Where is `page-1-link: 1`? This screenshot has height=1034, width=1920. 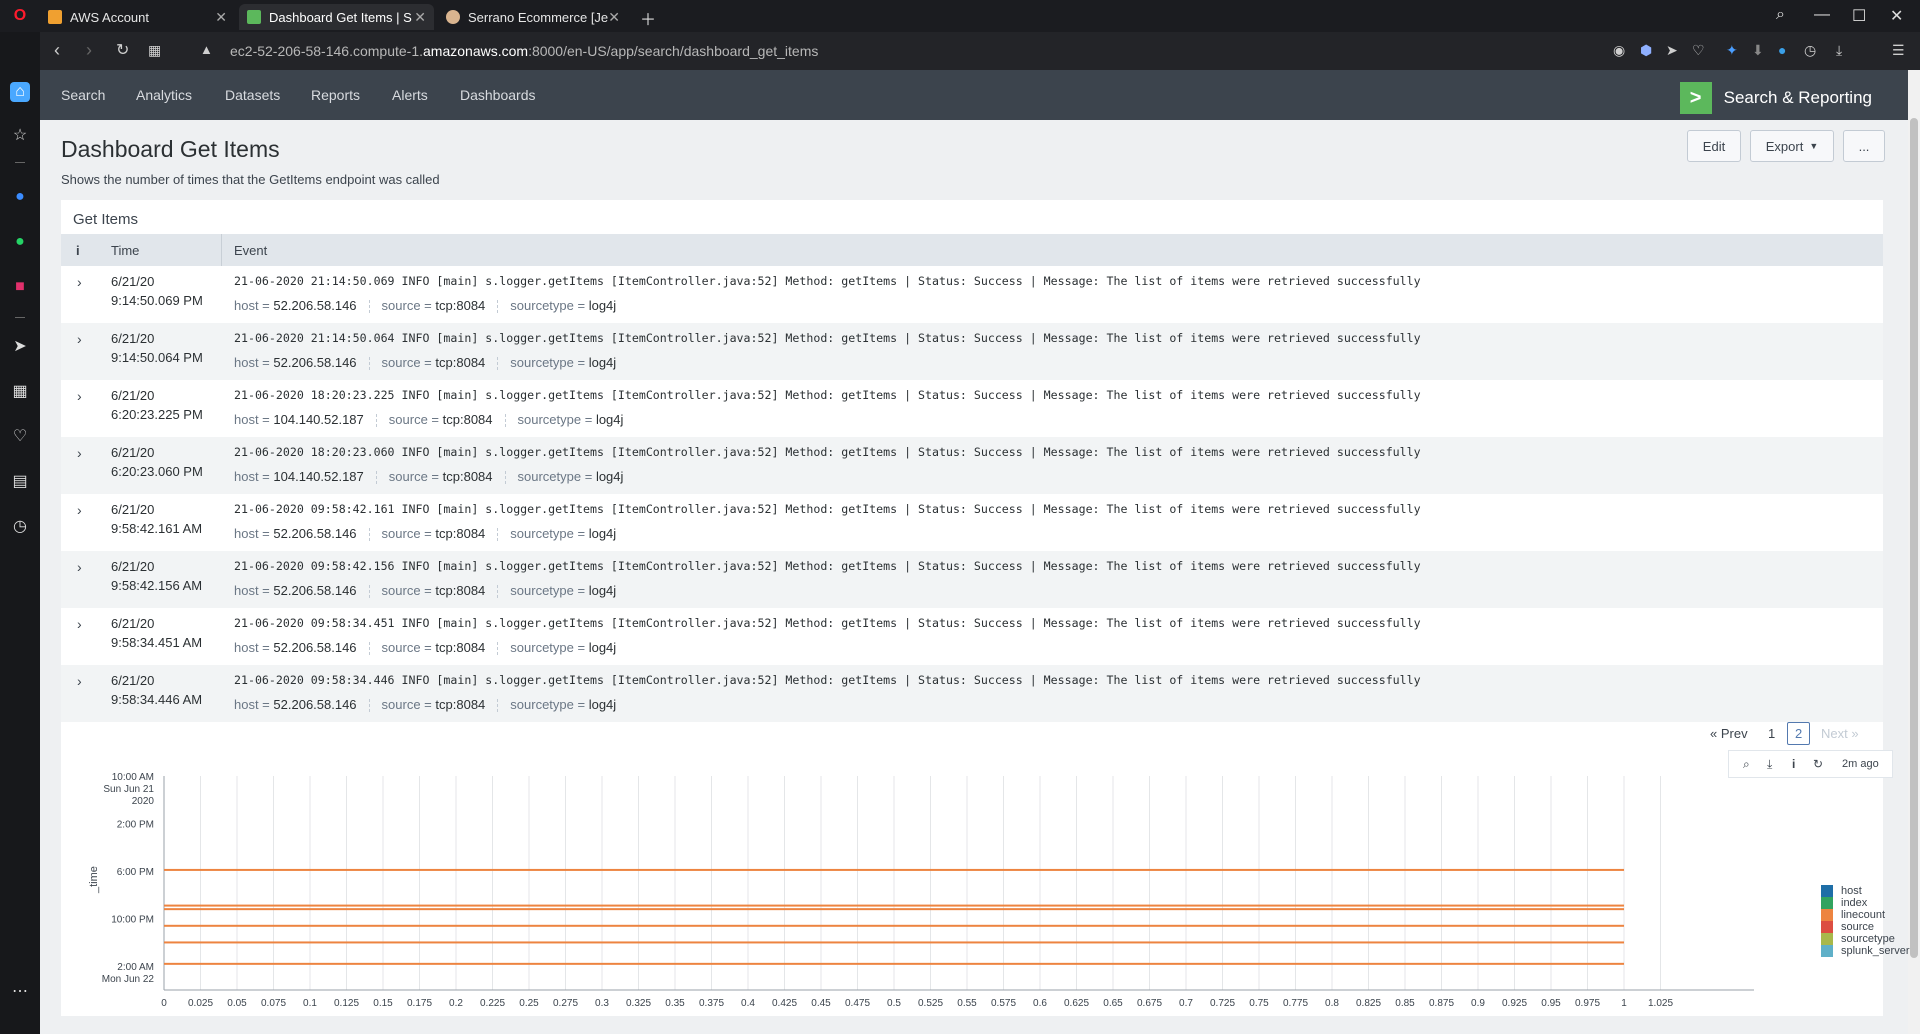 page-1-link: 1 is located at coordinates (1771, 733).